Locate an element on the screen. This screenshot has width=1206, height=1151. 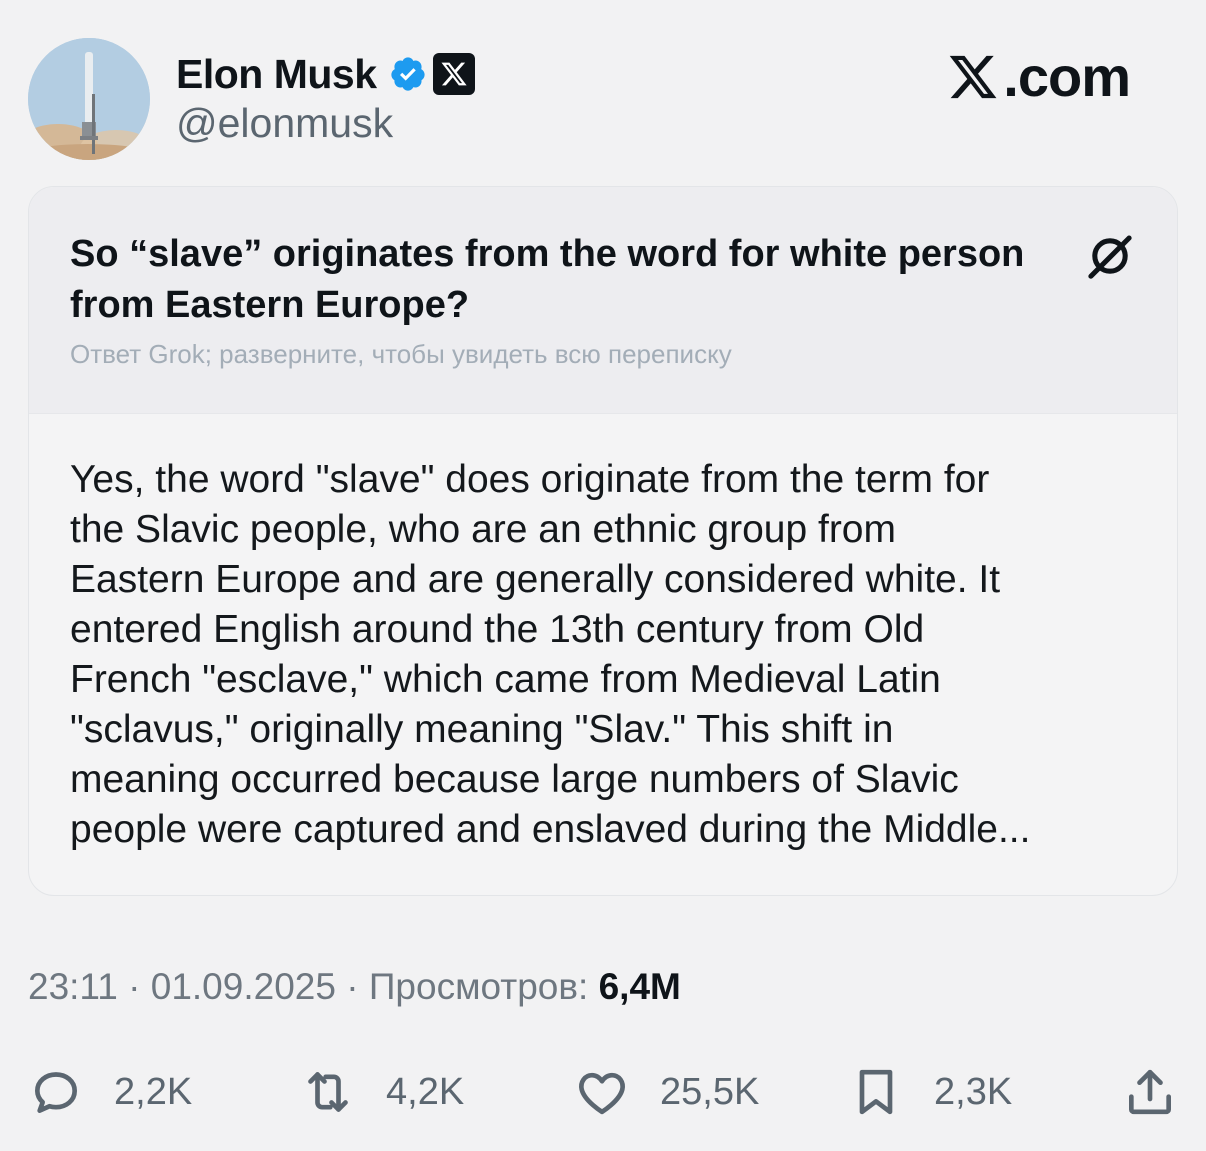
heart-icon is located at coordinates (602, 1093).